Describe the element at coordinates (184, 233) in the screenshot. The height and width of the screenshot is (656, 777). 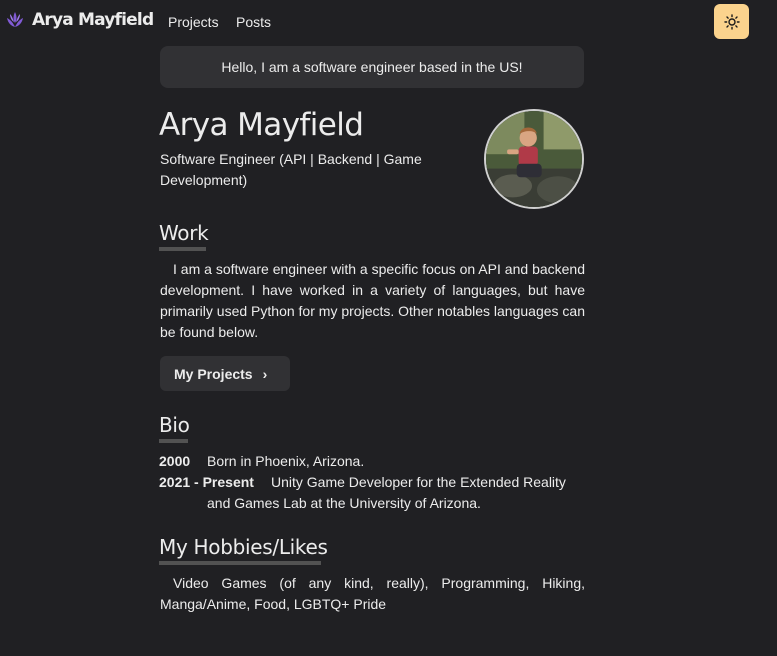
I see `work-heading: Work` at that location.